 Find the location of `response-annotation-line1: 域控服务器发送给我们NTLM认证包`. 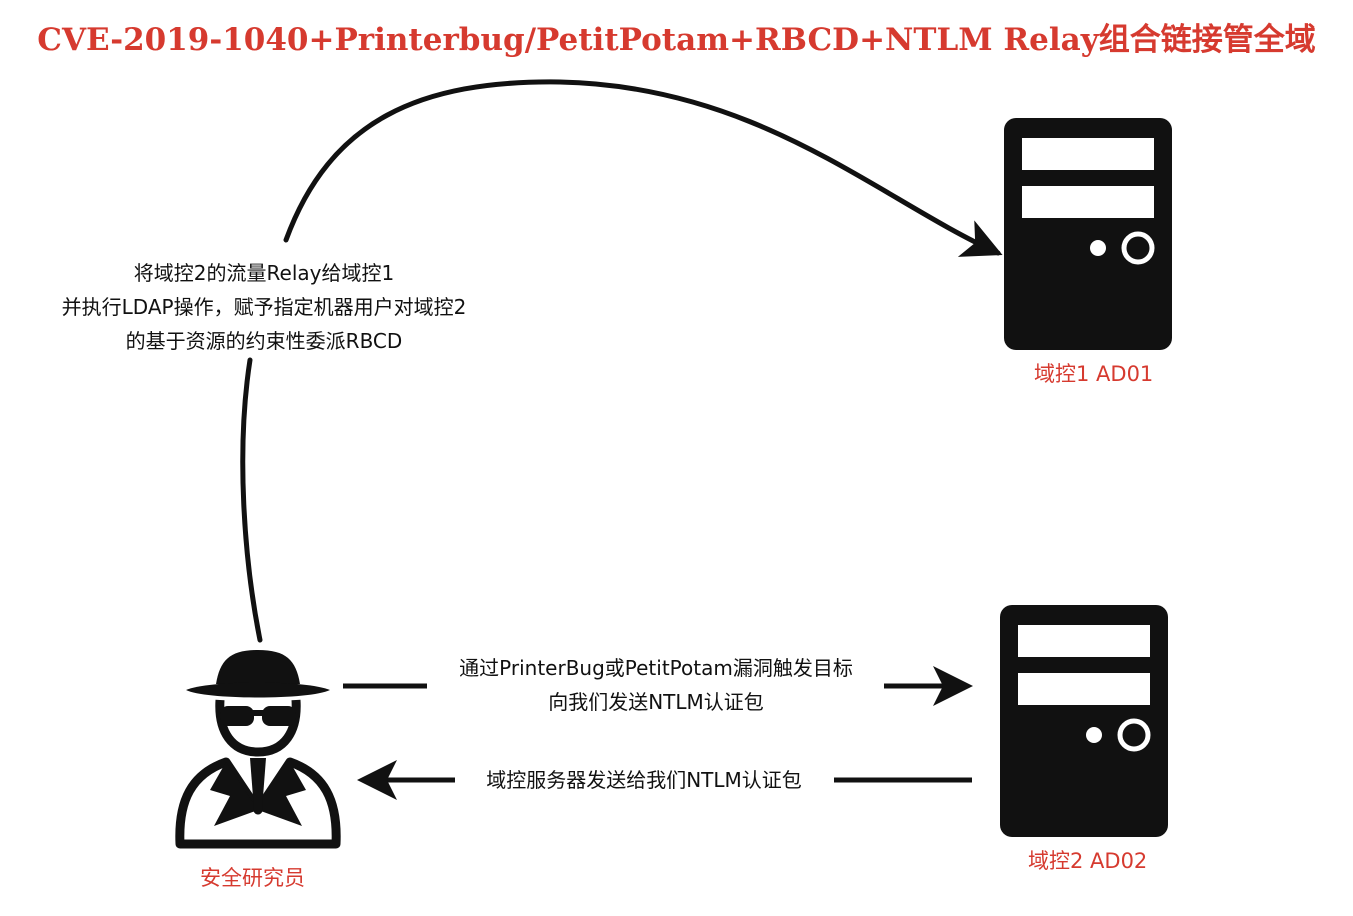

response-annotation-line1: 域控服务器发送给我们NTLM认证包 is located at coordinates (644, 780).